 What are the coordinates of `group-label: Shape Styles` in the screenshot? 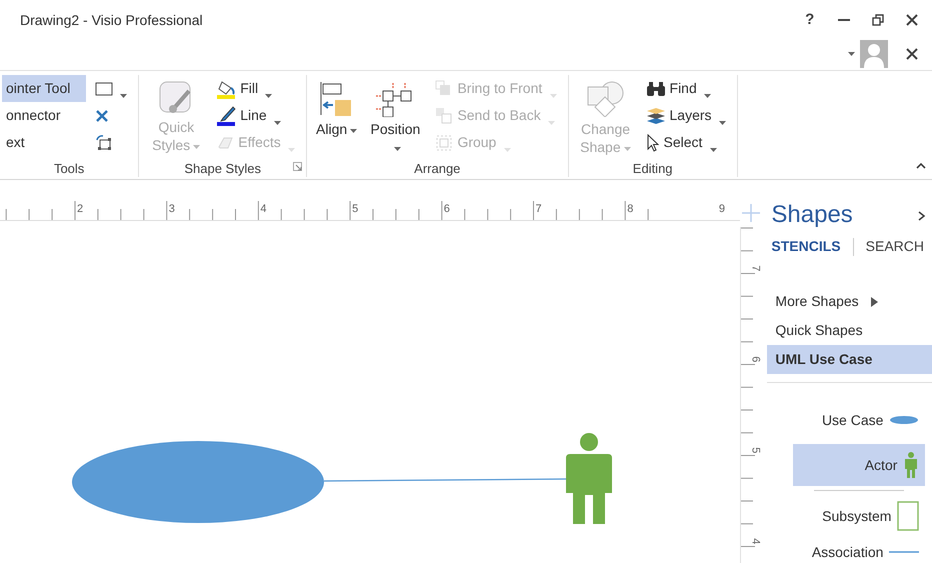 It's located at (222, 168).